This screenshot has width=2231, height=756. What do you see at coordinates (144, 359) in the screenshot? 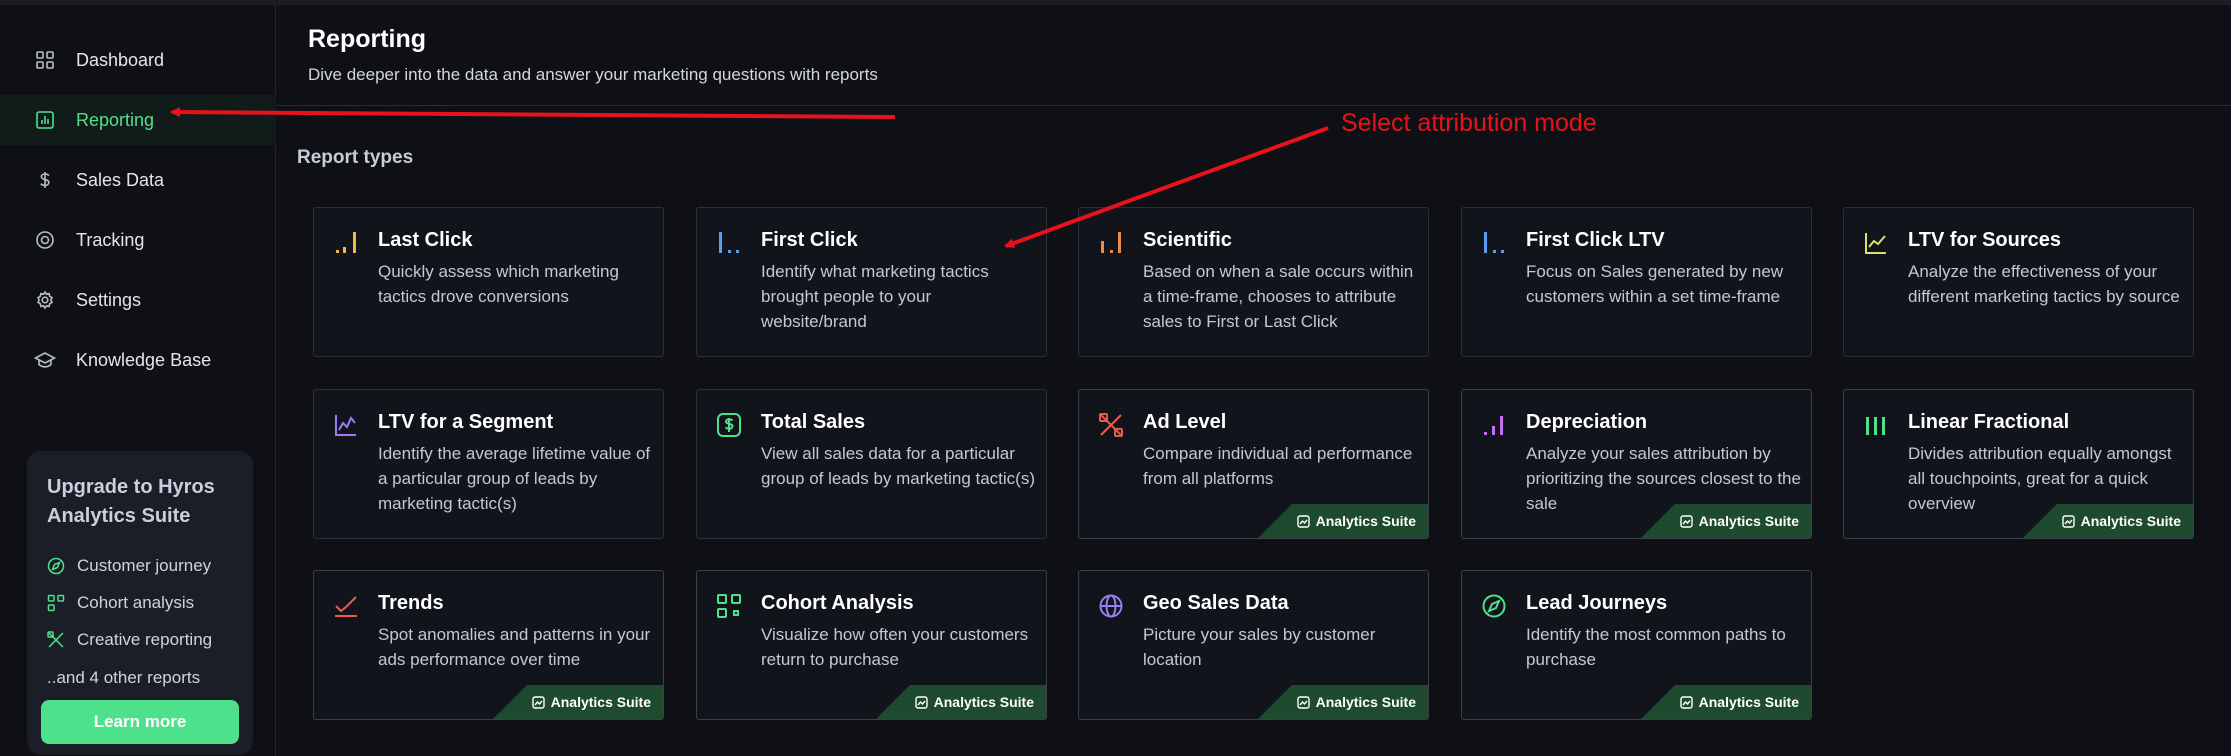
I see `sidebar-item-label: Knowledge Base` at bounding box center [144, 359].